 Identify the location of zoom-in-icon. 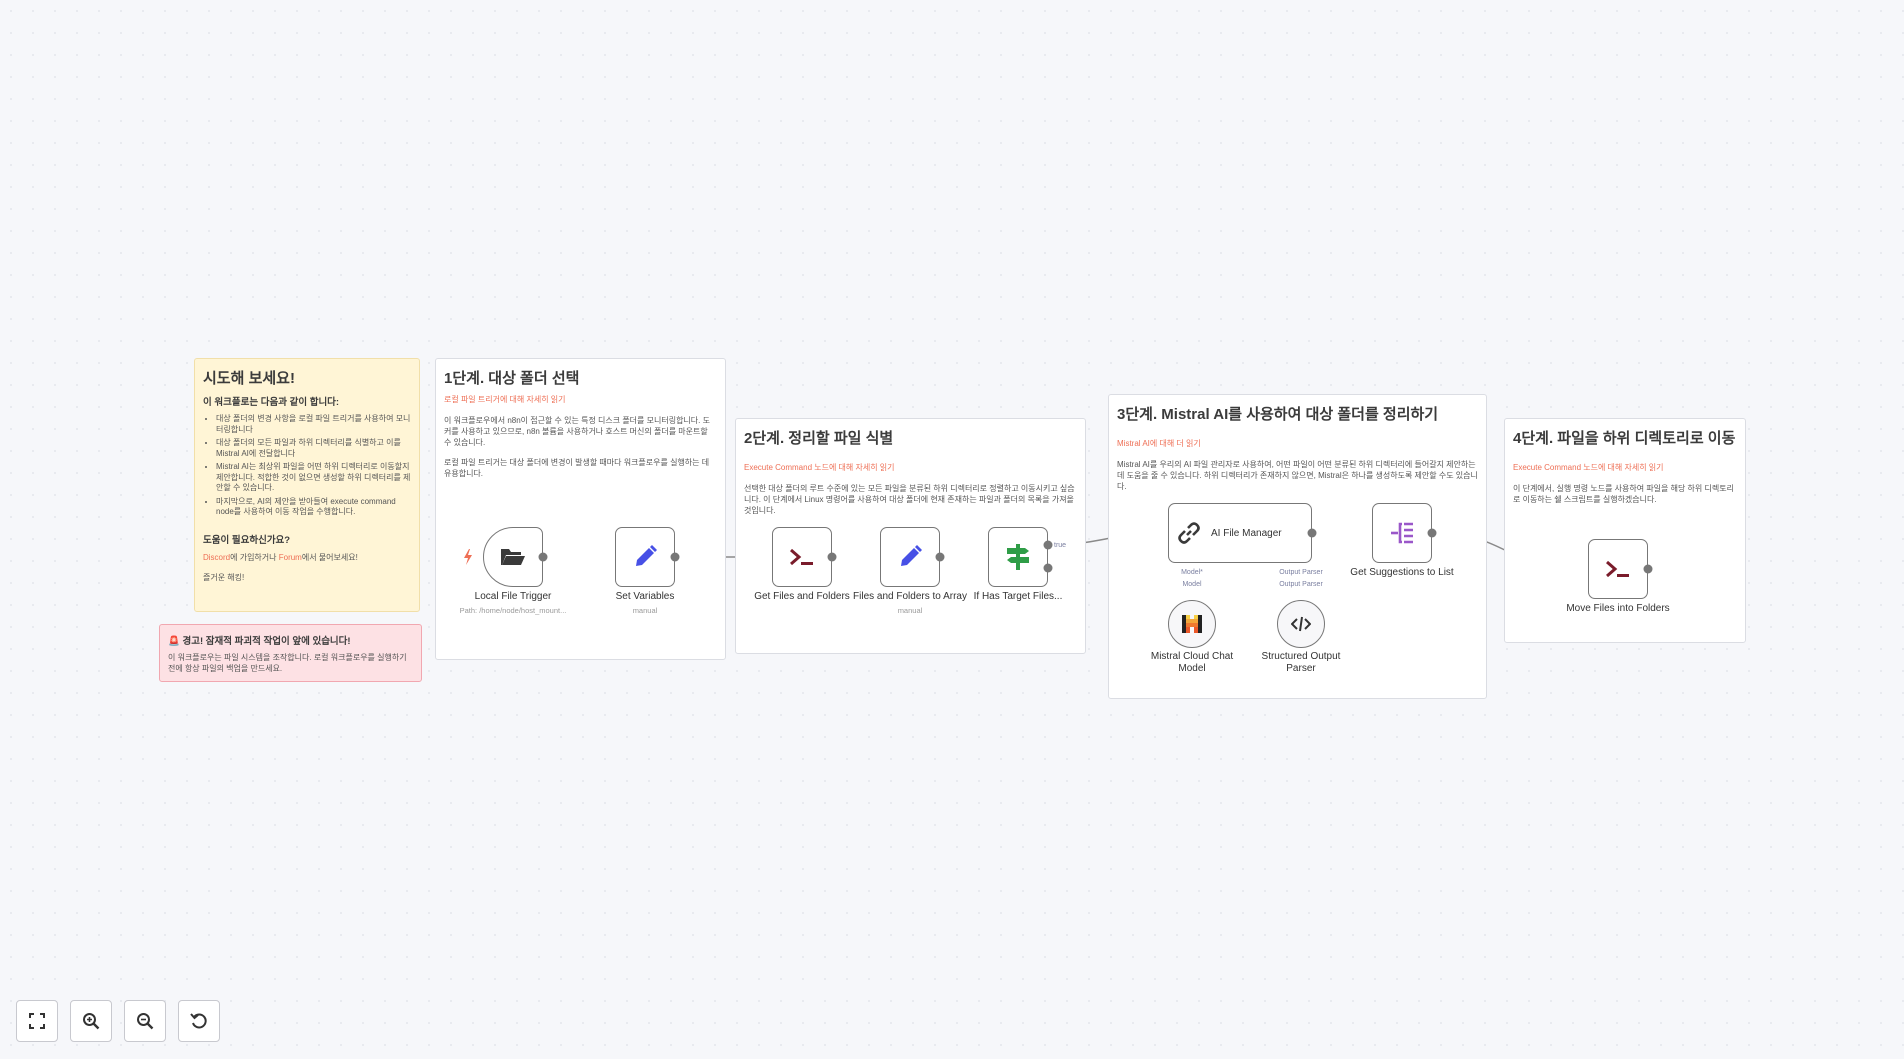
(91, 1021).